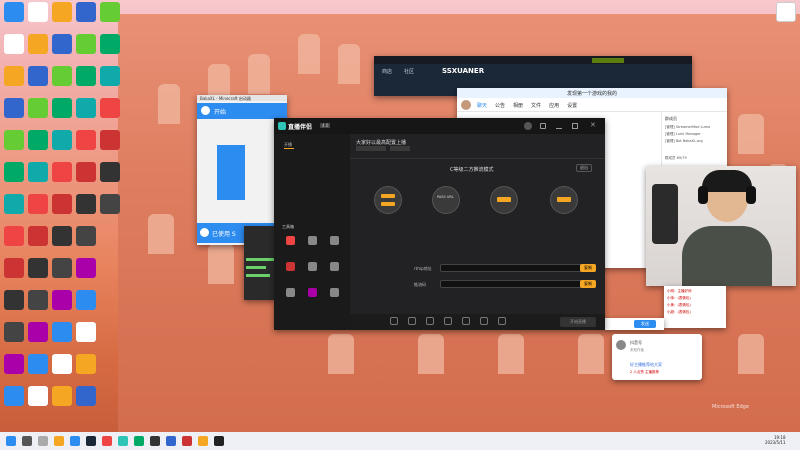 The image size is (800, 450). What do you see at coordinates (409, 72) in the screenshot?
I see `steam-menu-community: 社区` at bounding box center [409, 72].